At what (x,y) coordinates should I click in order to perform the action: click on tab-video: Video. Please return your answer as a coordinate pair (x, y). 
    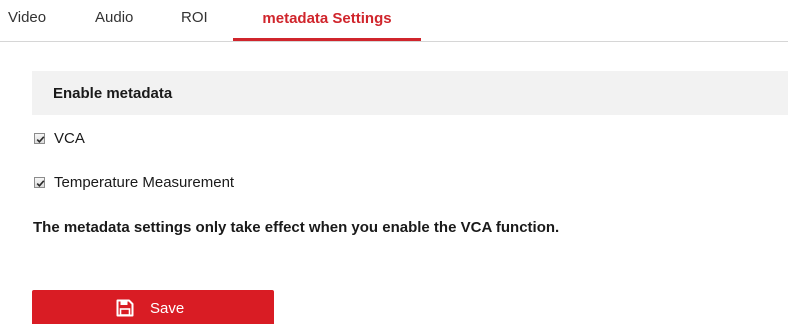
    Looking at the image, I should click on (27, 17).